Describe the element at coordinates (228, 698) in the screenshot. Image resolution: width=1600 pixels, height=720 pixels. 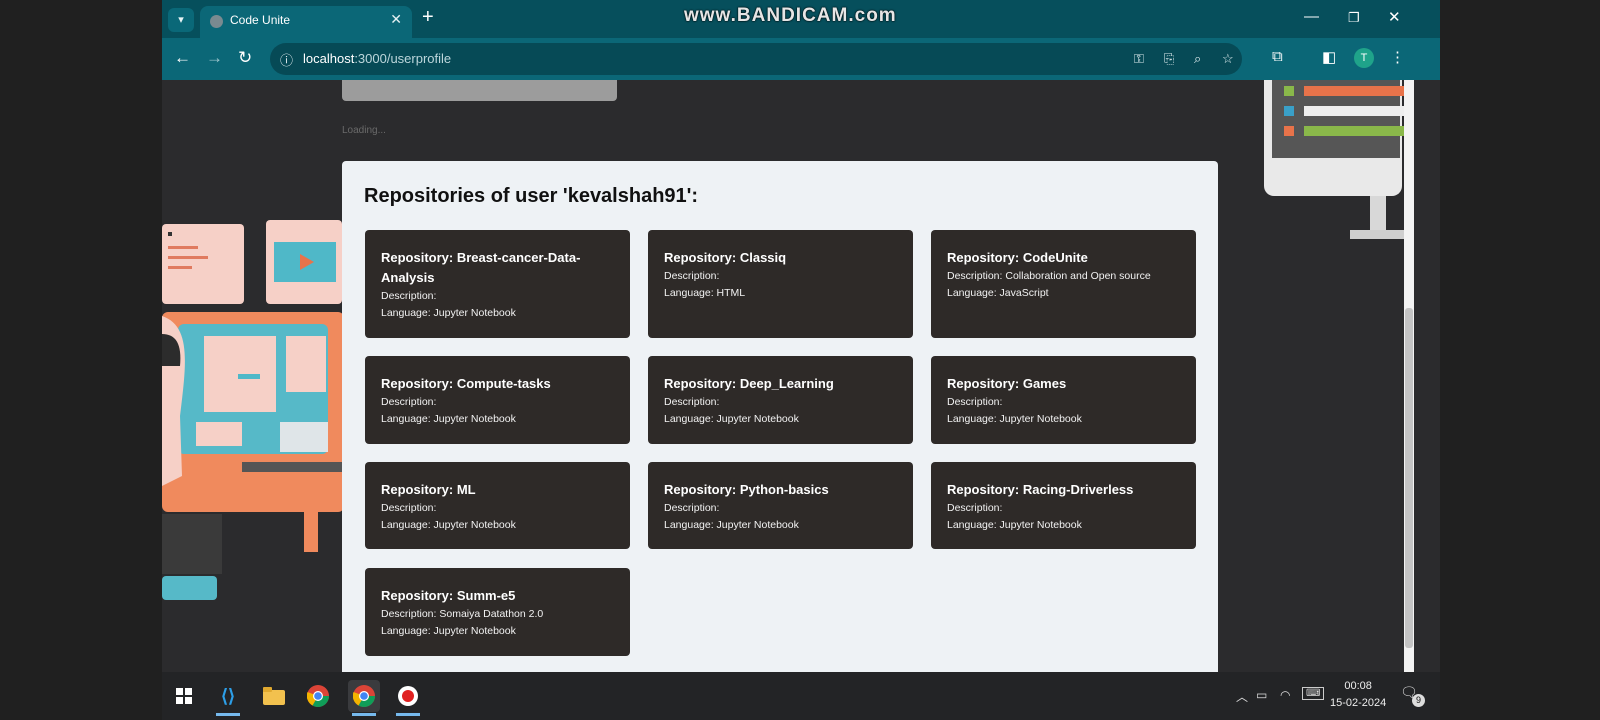
I see `vscode-icon: ⟨⟩` at that location.